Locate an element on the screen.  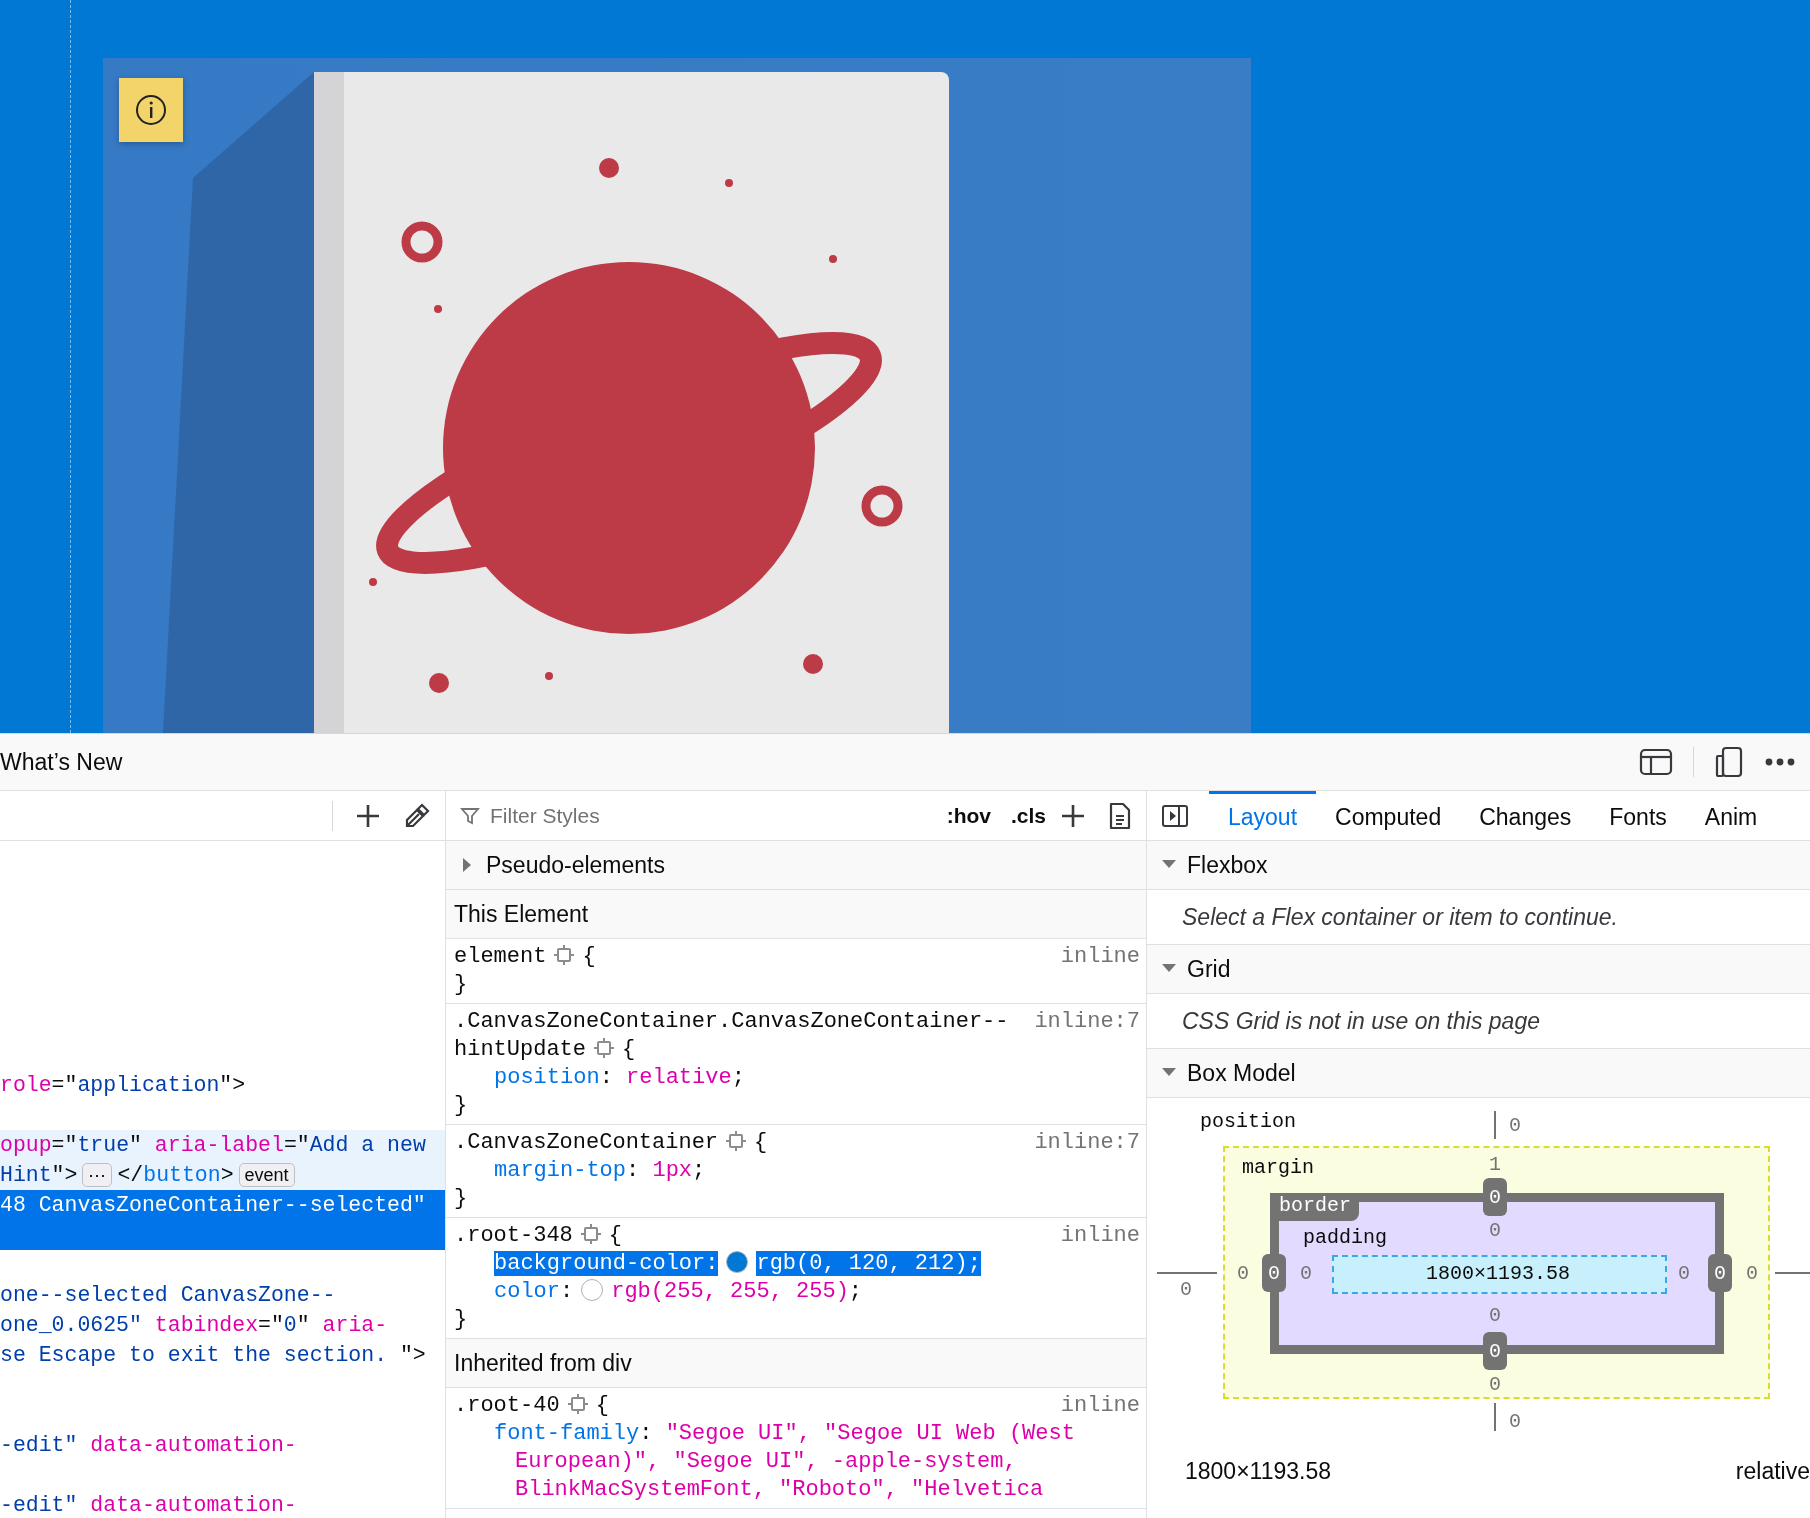
css-selector: .CanvasZoneContainer is located at coordinates (586, 1142).